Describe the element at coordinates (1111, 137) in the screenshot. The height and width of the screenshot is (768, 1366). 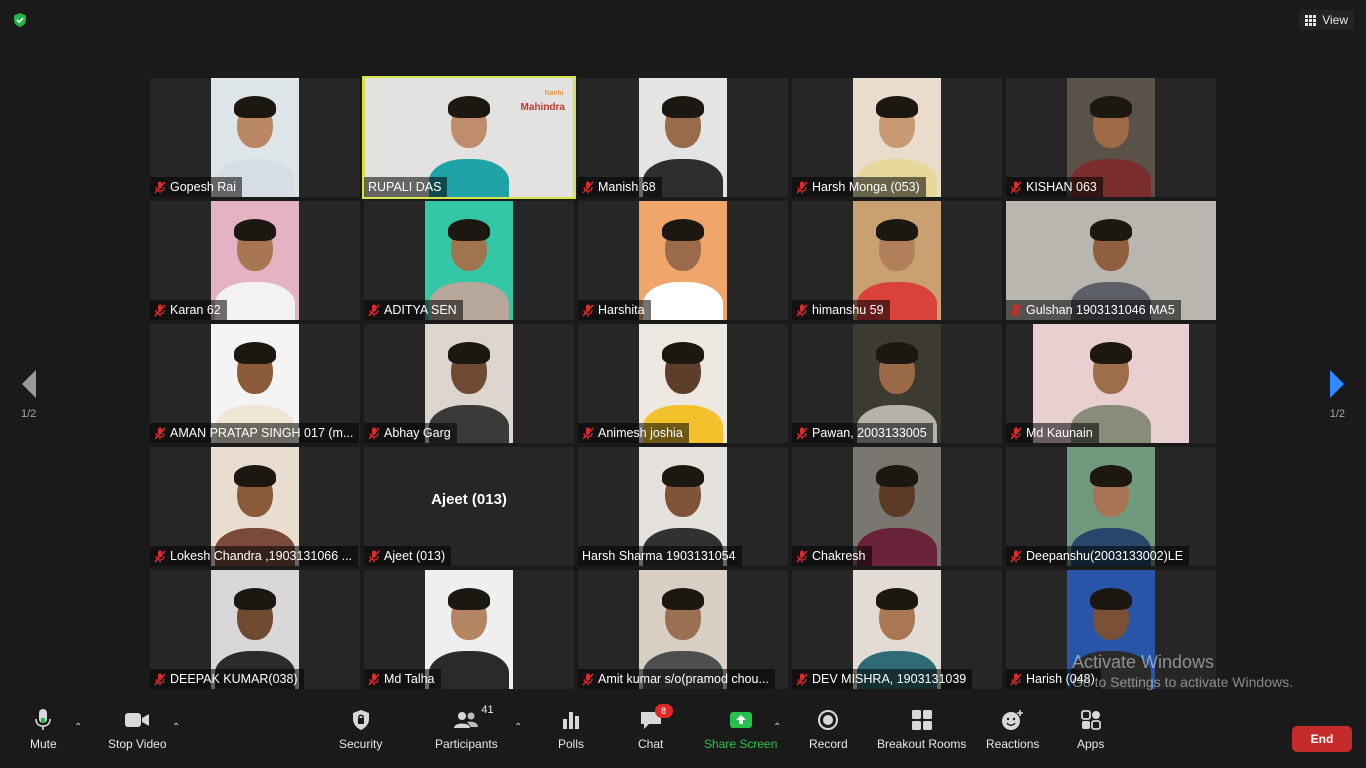
I see `participant-tile: KISHAN 063` at that location.